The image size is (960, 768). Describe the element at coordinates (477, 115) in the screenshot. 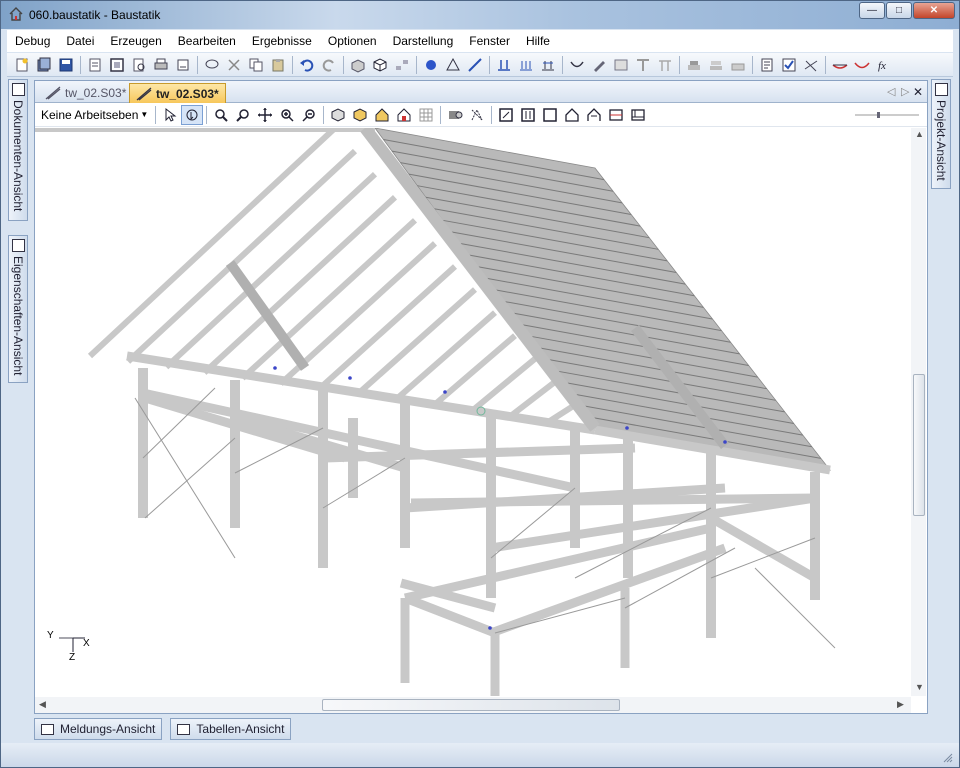

I see `wireframe-button` at that location.